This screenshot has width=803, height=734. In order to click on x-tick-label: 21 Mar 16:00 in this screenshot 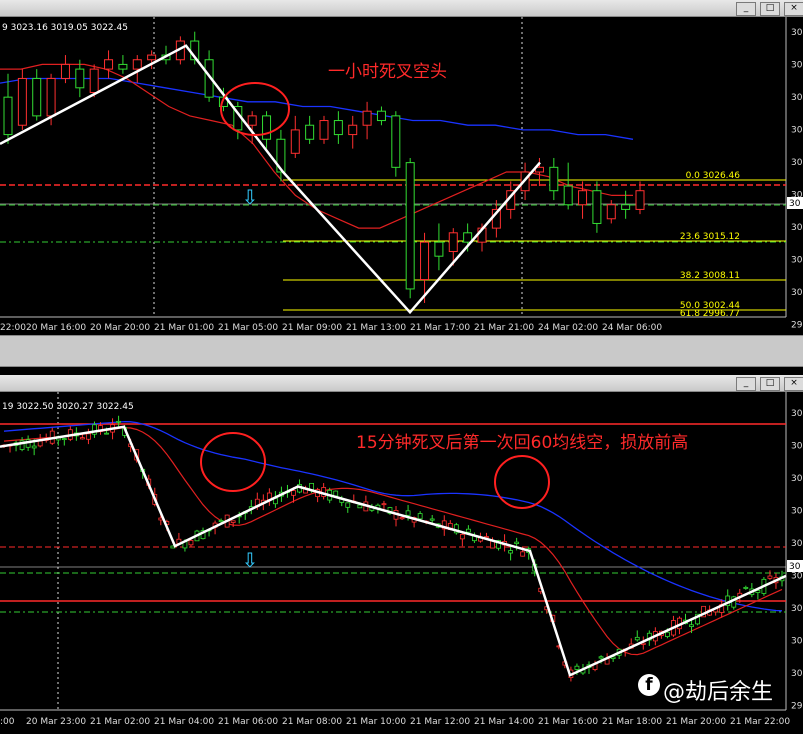, I will do `click(568, 722)`.